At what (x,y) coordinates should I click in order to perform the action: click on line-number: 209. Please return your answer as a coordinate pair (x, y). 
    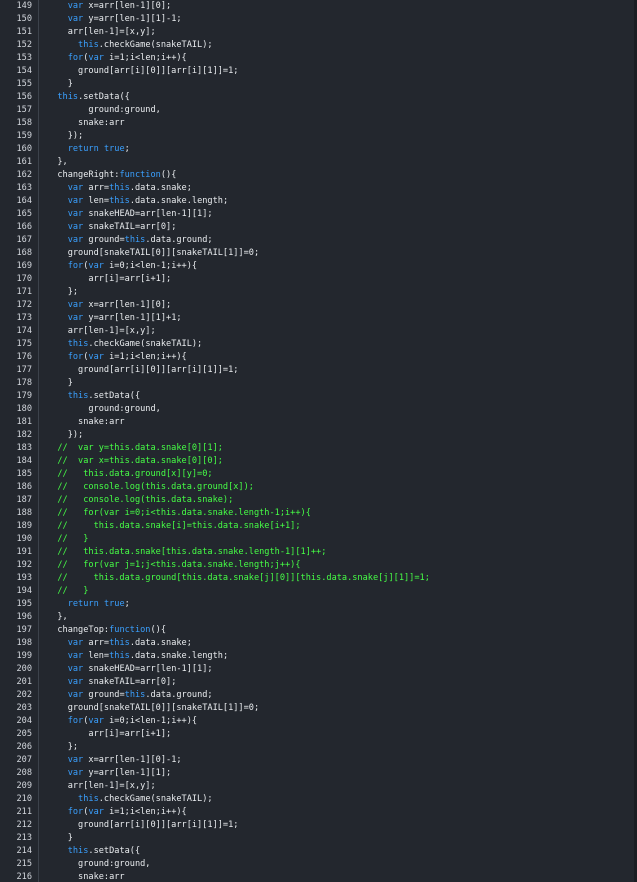
    Looking at the image, I should click on (24, 786).